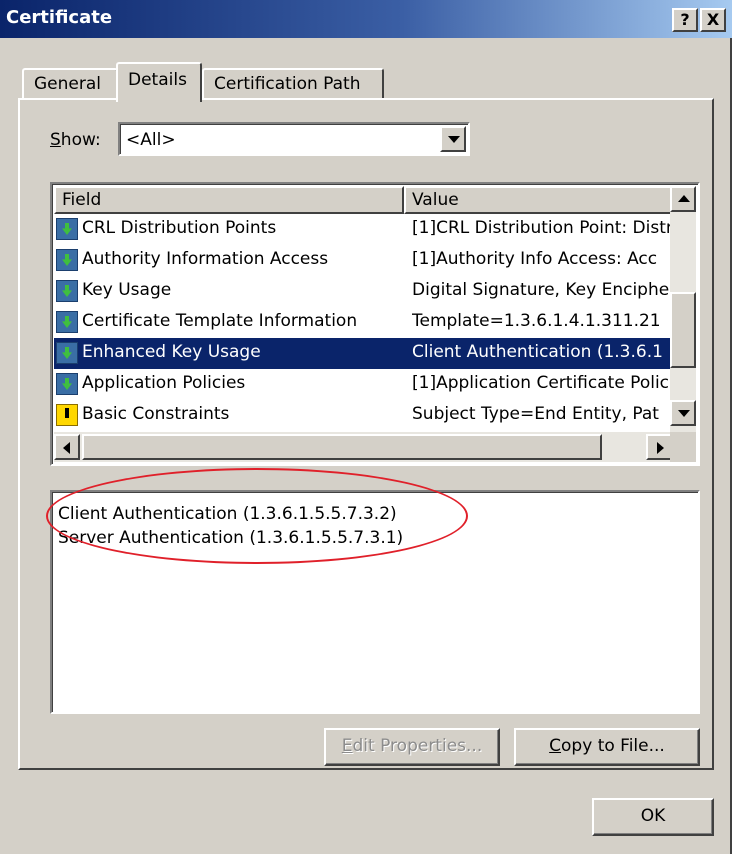 The height and width of the screenshot is (854, 732). Describe the element at coordinates (59, 17) in the screenshot. I see `window-title: Certificate` at that location.